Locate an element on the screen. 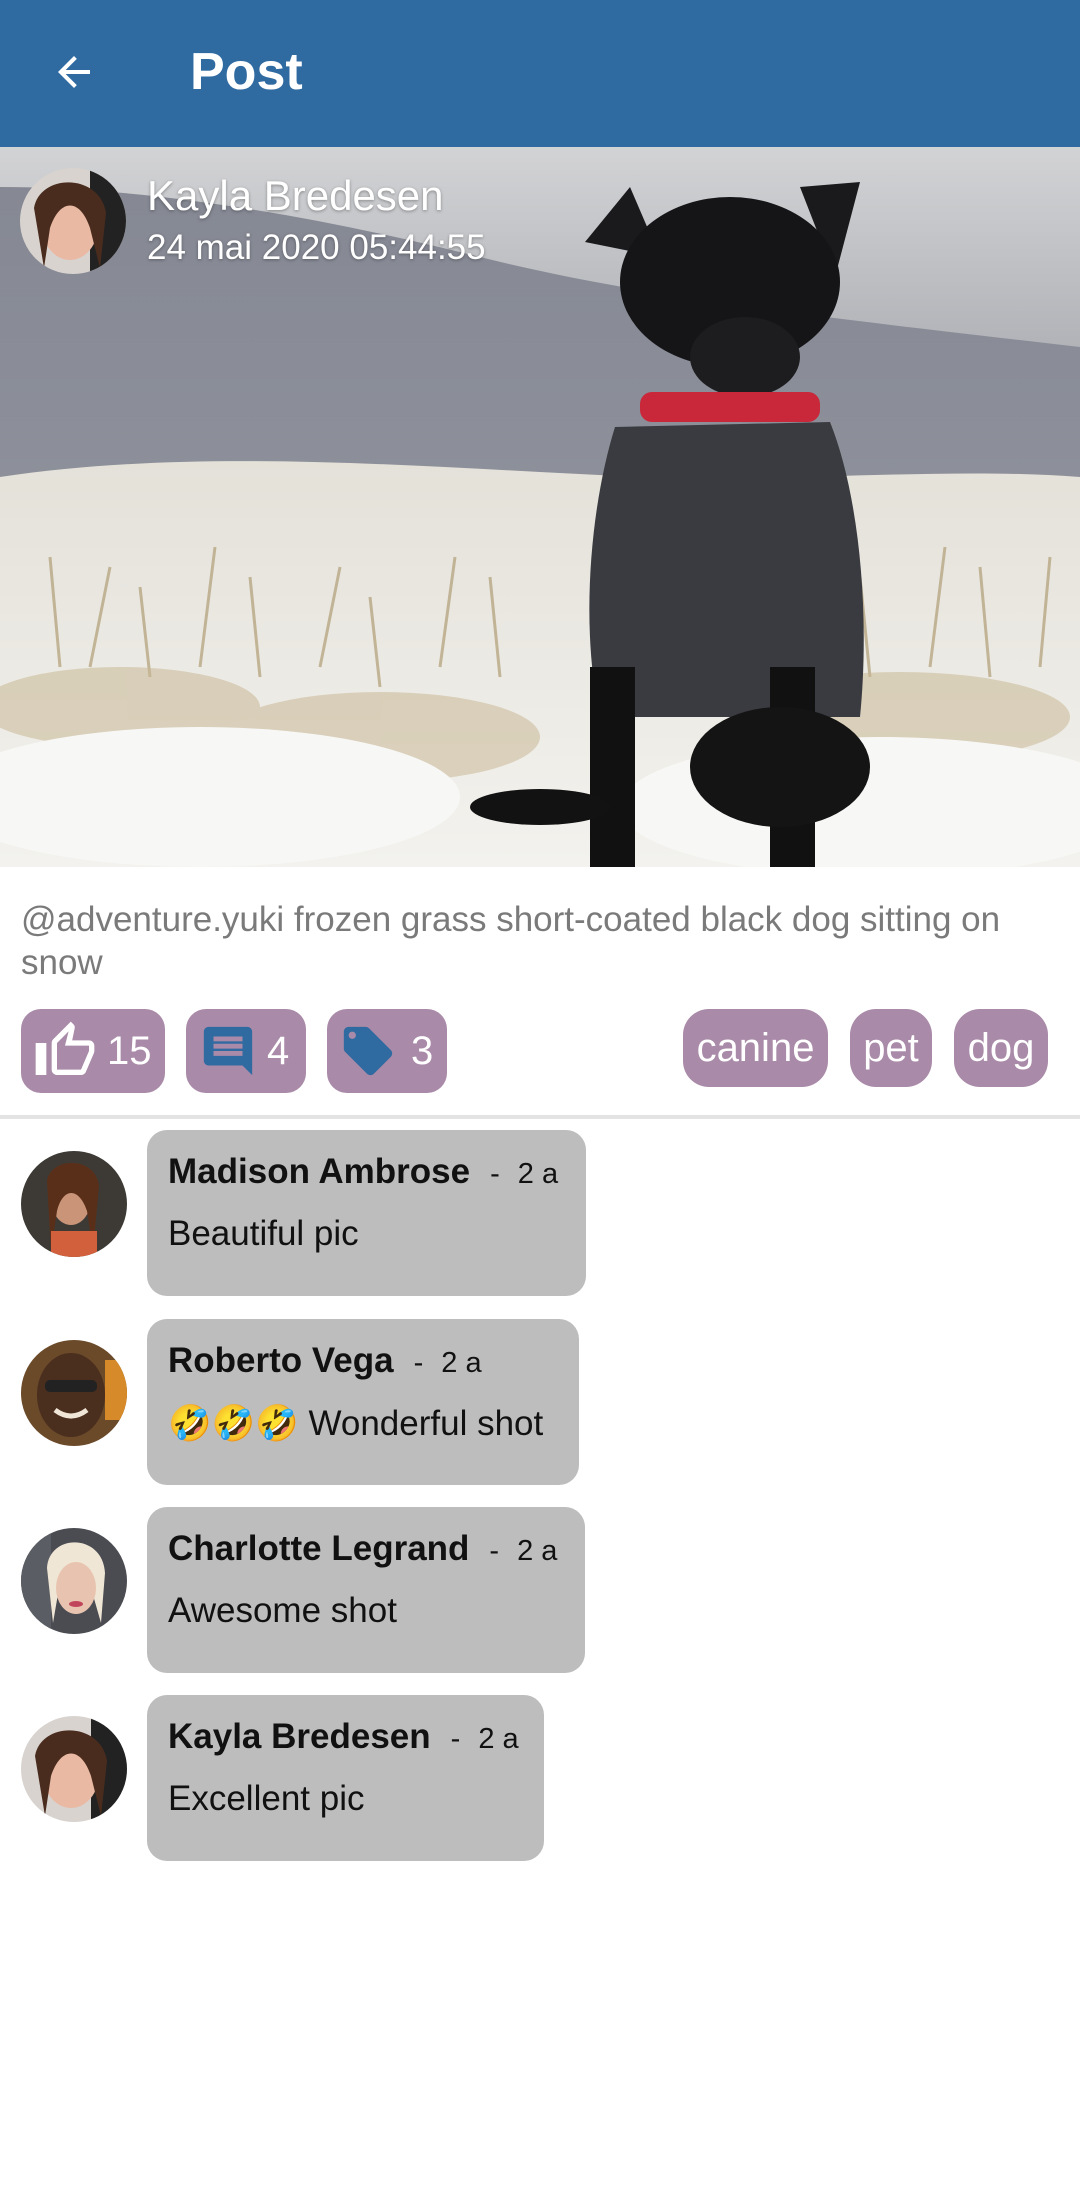 Image resolution: width=1080 pixels, height=2193 pixels. tag-chip-dog: dog is located at coordinates (1001, 1048).